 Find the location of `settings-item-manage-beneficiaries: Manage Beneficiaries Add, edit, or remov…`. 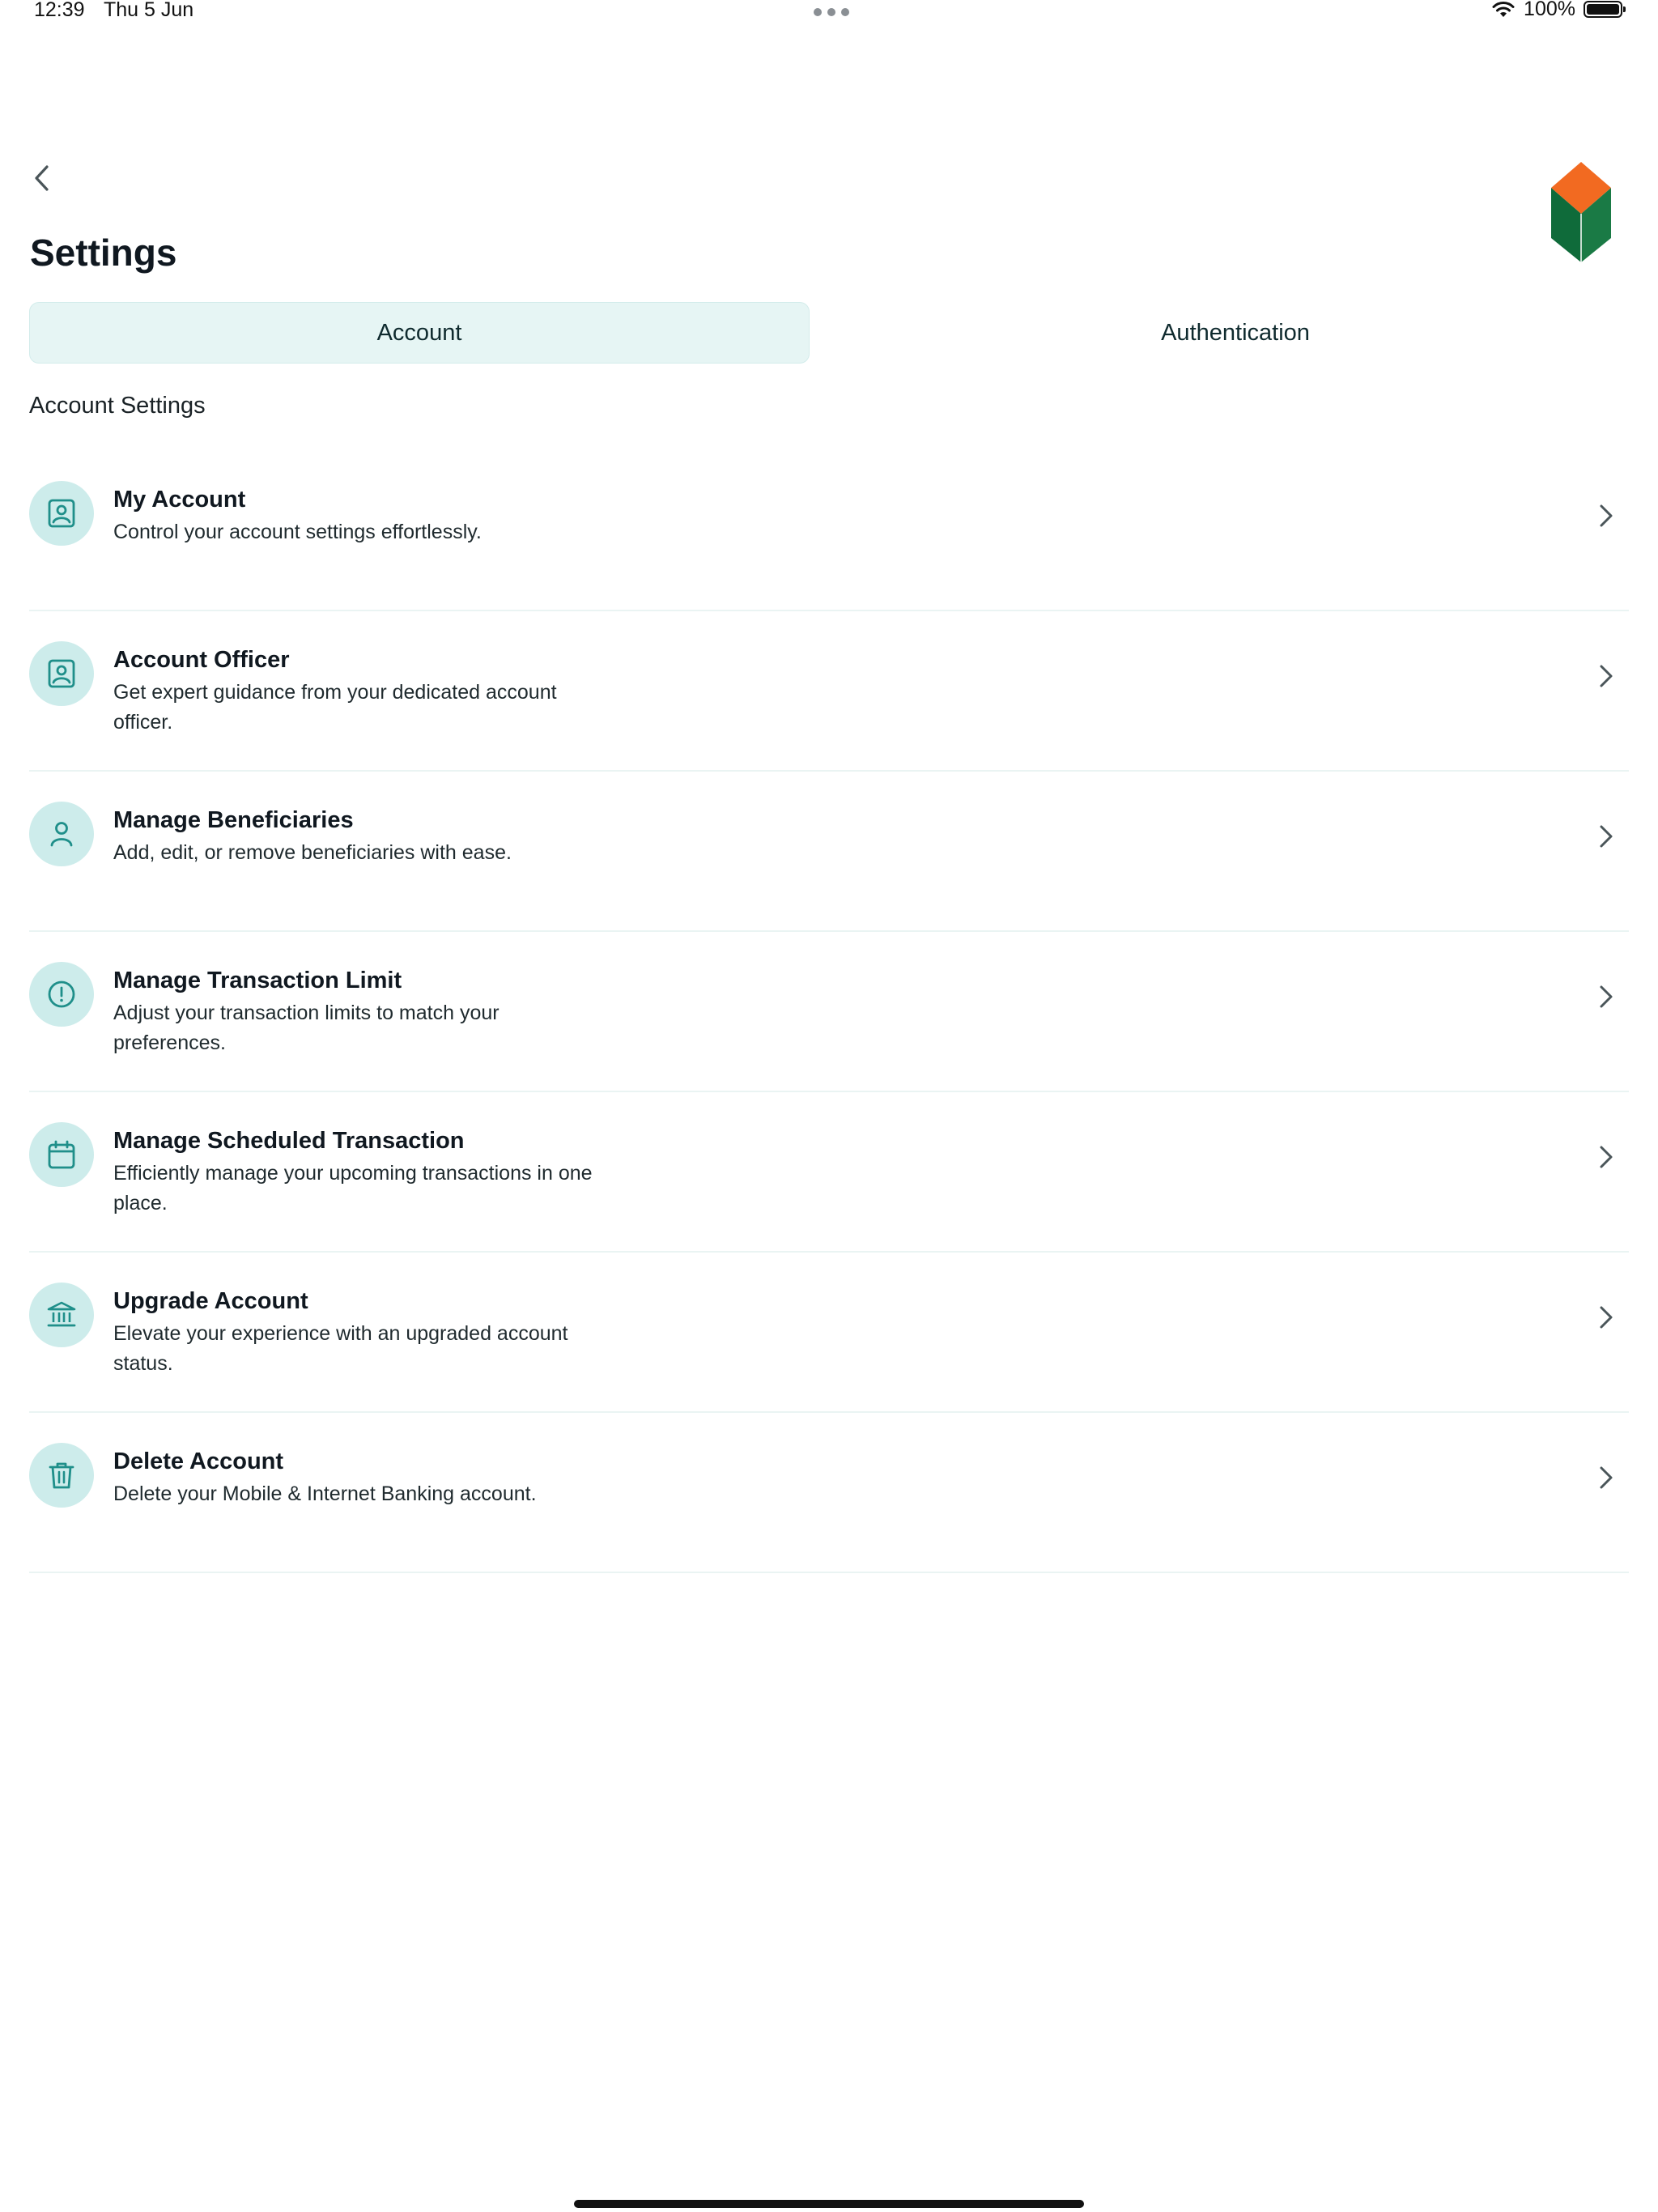

settings-item-manage-beneficiaries: Manage Beneficiaries Add, edit, or remov… is located at coordinates (829, 852).